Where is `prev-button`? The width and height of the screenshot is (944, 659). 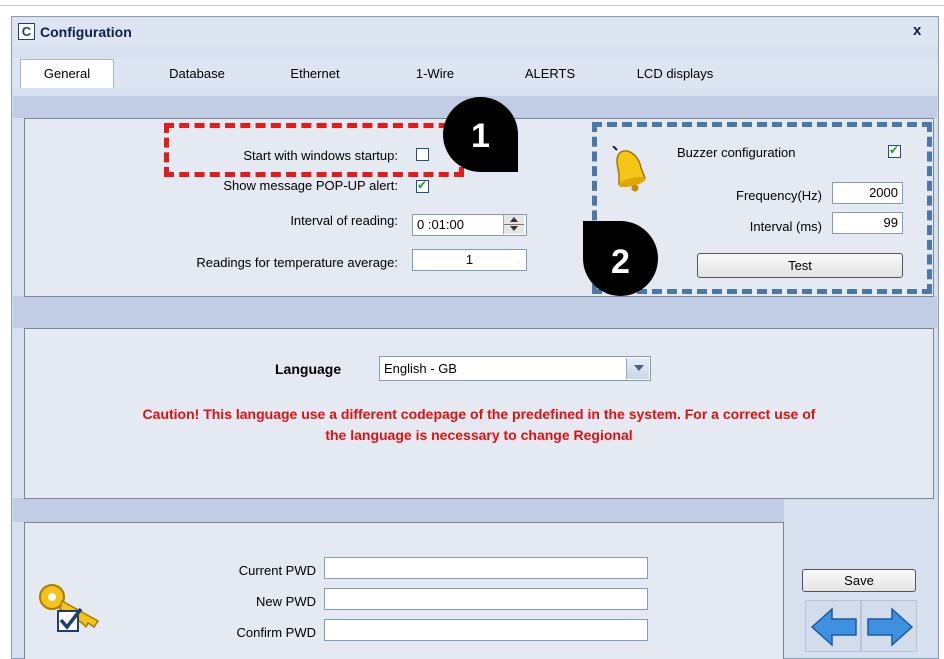 prev-button is located at coordinates (833, 626).